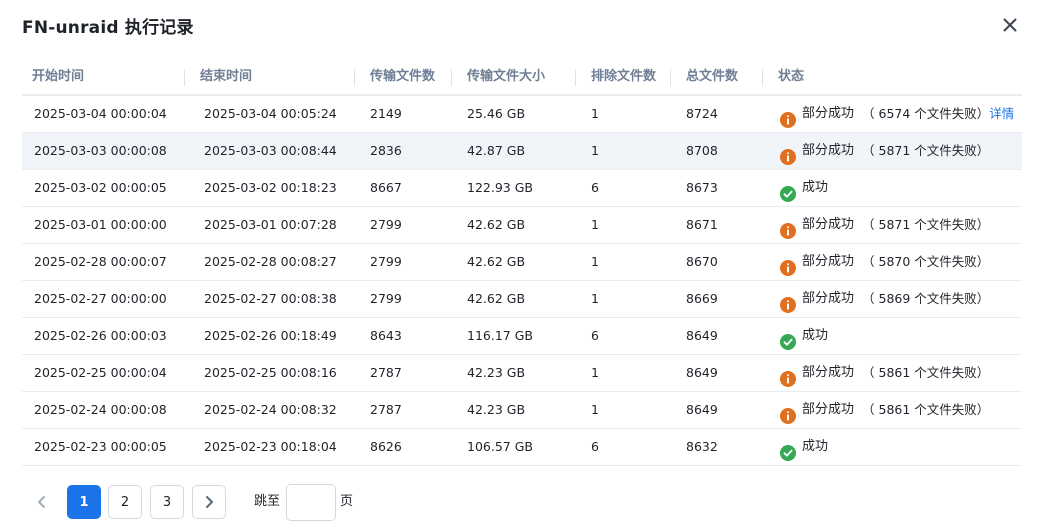 This screenshot has height=525, width=1046. I want to click on column-header-total-count: 总文件数, so click(712, 76).